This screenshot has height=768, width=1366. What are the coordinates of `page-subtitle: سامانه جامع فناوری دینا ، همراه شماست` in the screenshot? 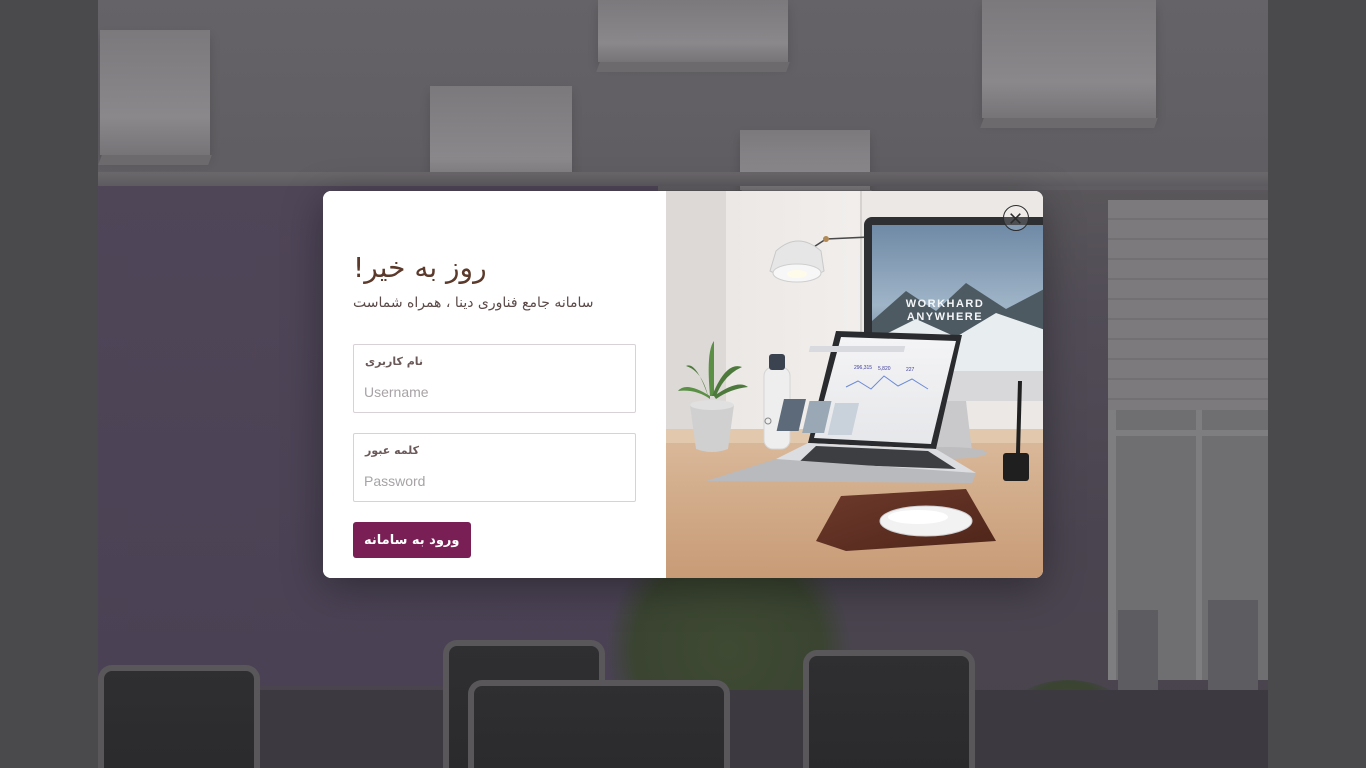 It's located at (473, 303).